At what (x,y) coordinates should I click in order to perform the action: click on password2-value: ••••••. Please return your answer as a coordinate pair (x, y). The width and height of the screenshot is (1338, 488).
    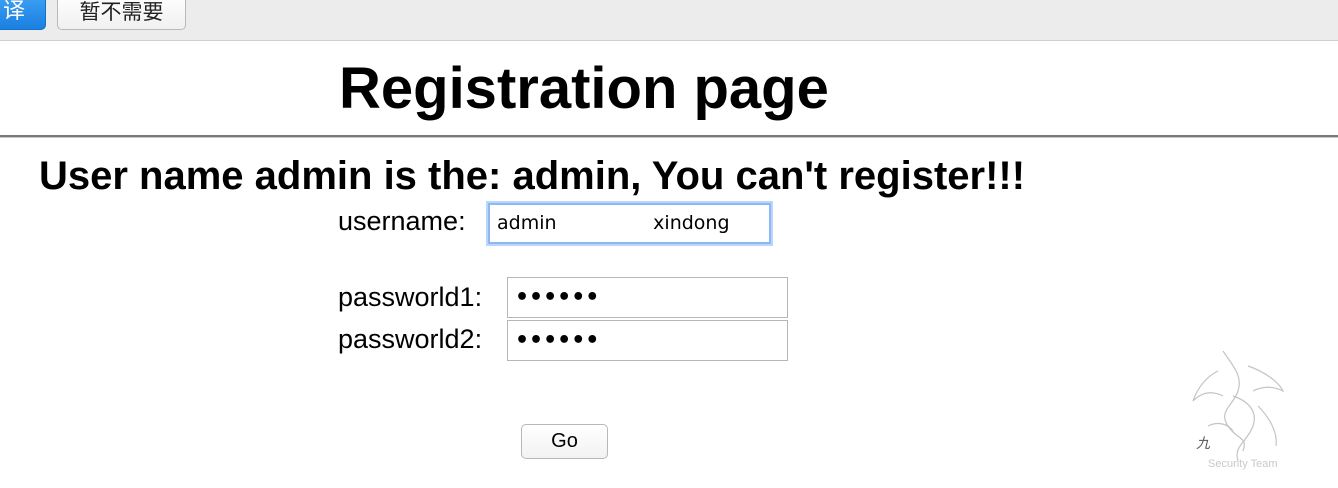
    Looking at the image, I should click on (557, 340).